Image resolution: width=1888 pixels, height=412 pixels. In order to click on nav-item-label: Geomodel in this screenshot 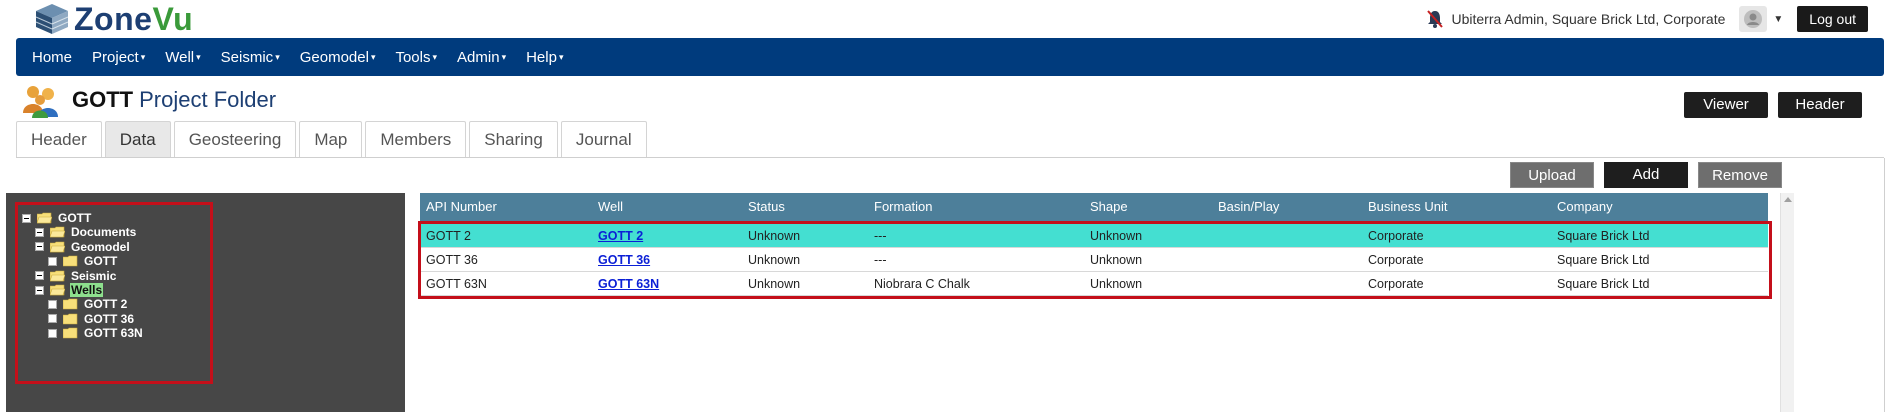, I will do `click(334, 57)`.